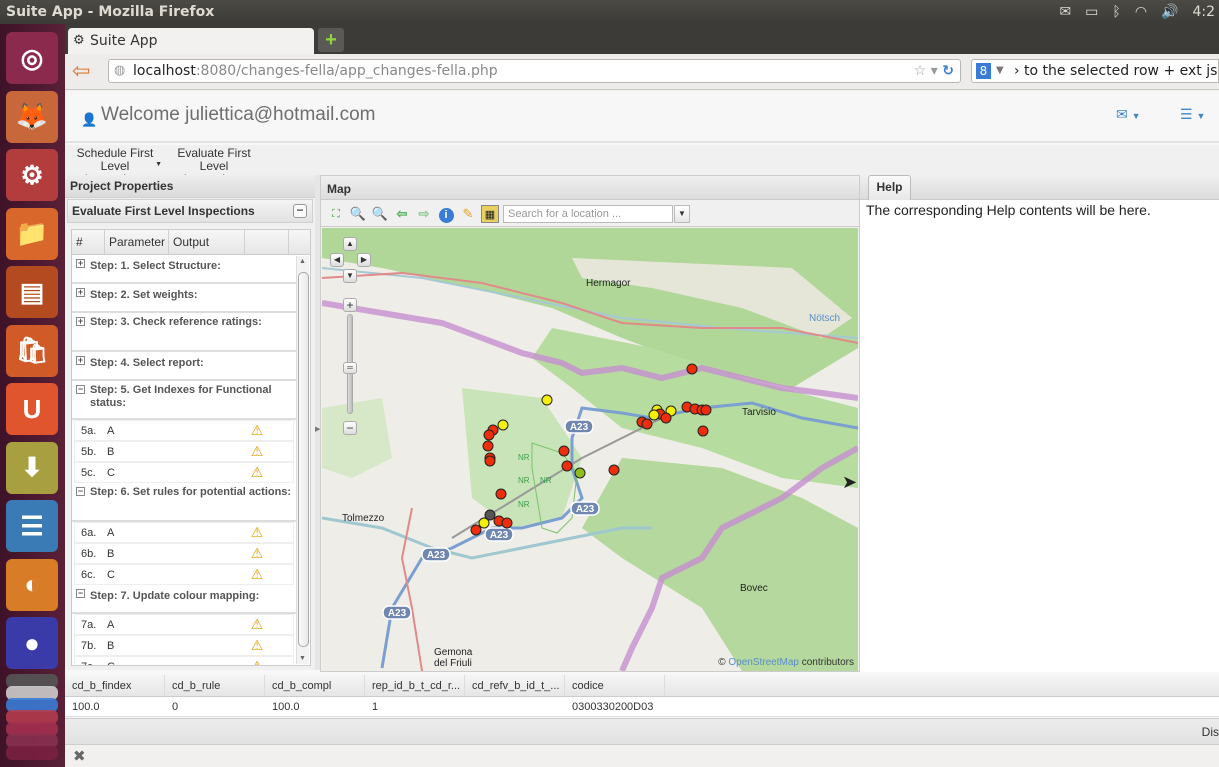  I want to click on step-group-header: + Step: 2. Set weights:, so click(184, 298).